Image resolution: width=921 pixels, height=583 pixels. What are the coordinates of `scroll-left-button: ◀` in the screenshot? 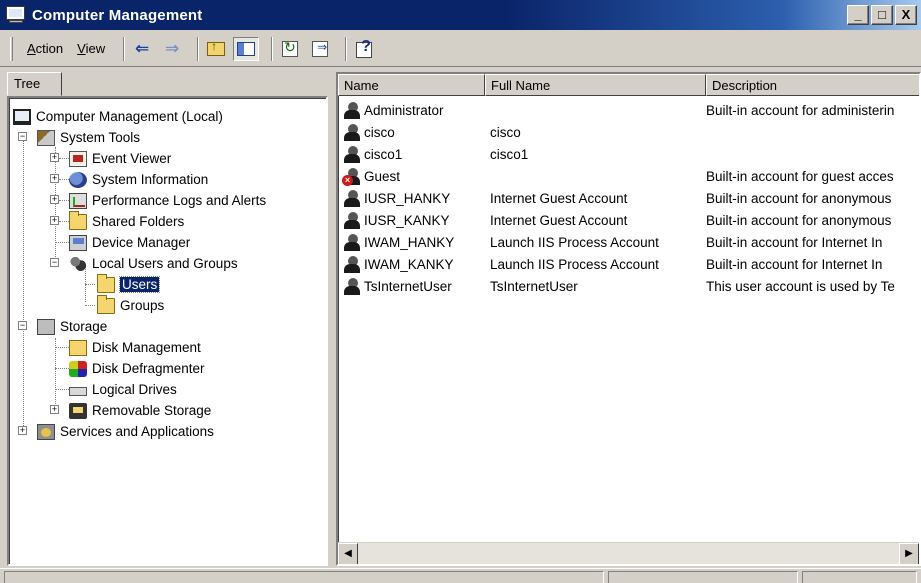 It's located at (348, 553).